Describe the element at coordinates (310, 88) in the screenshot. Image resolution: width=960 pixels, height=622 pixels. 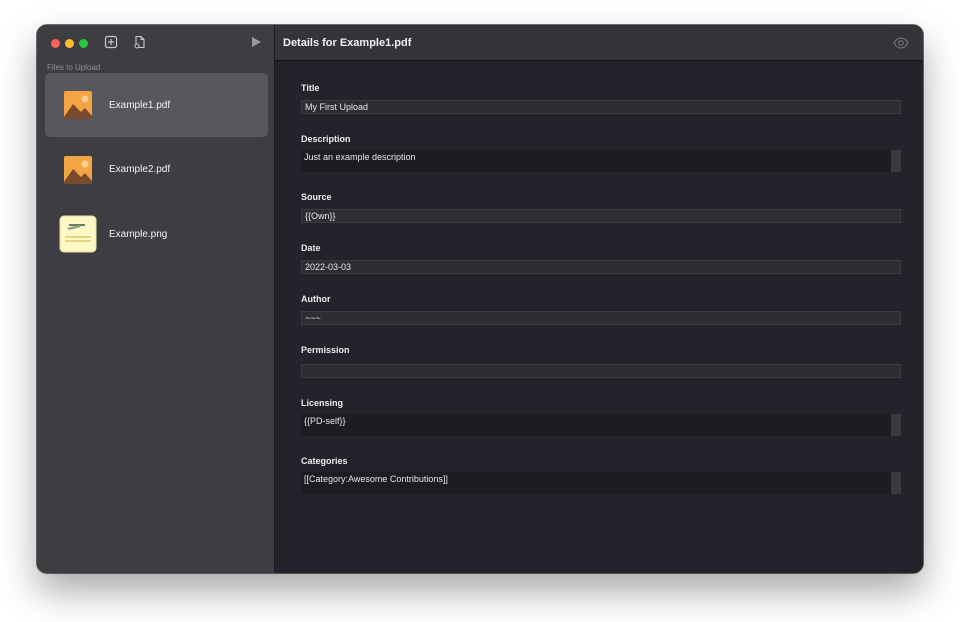
I see `title-label: Title` at that location.